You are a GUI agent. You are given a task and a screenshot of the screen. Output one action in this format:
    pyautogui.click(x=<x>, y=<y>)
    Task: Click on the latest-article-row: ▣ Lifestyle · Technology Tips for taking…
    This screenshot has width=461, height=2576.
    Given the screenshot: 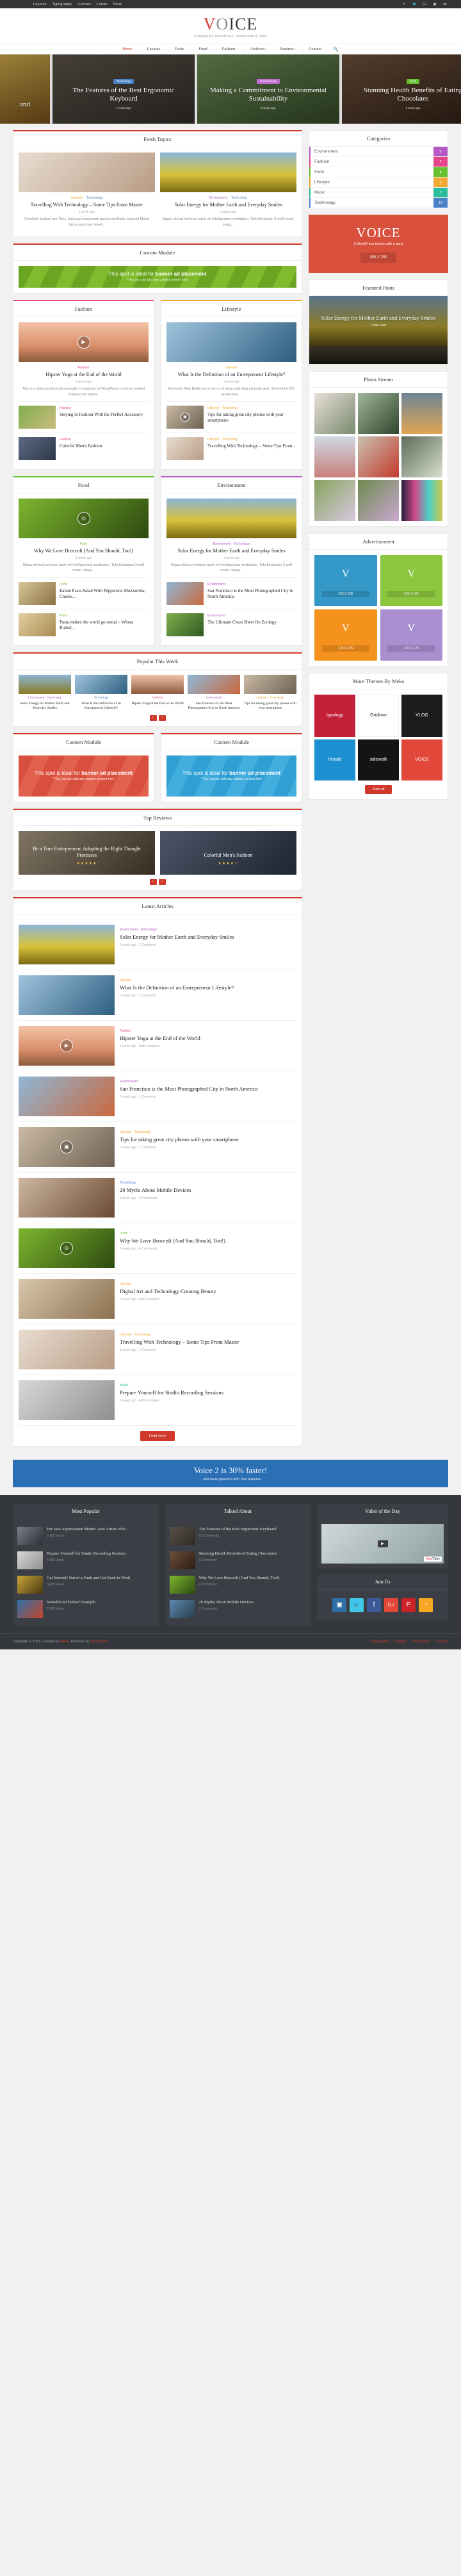 What is the action you would take?
    pyautogui.click(x=157, y=1147)
    